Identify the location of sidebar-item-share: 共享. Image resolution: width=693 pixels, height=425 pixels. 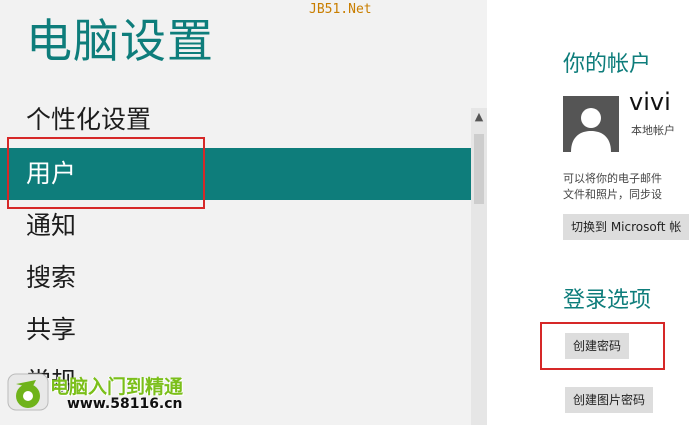
(235, 330).